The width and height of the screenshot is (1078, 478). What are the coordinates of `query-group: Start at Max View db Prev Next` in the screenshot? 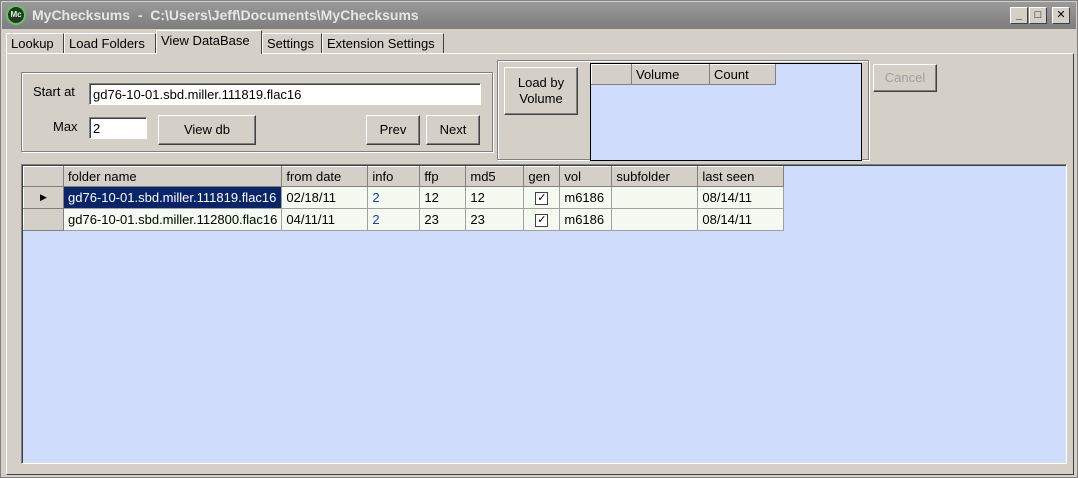 It's located at (257, 112).